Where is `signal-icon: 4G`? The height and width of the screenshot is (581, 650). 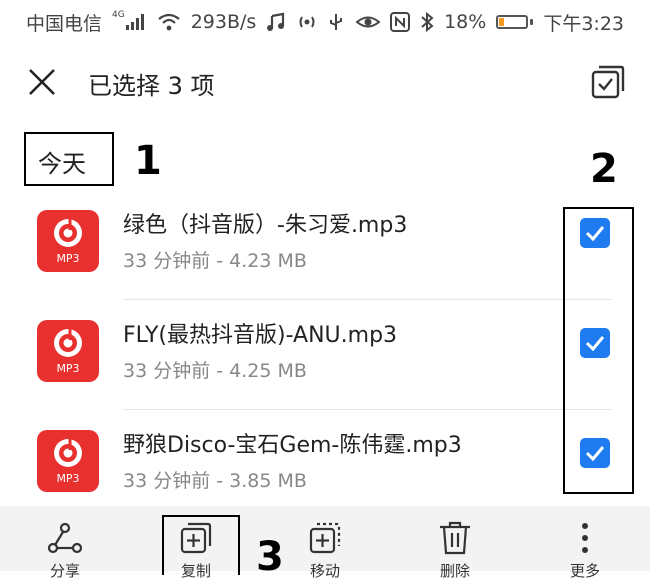 signal-icon: 4G is located at coordinates (129, 20).